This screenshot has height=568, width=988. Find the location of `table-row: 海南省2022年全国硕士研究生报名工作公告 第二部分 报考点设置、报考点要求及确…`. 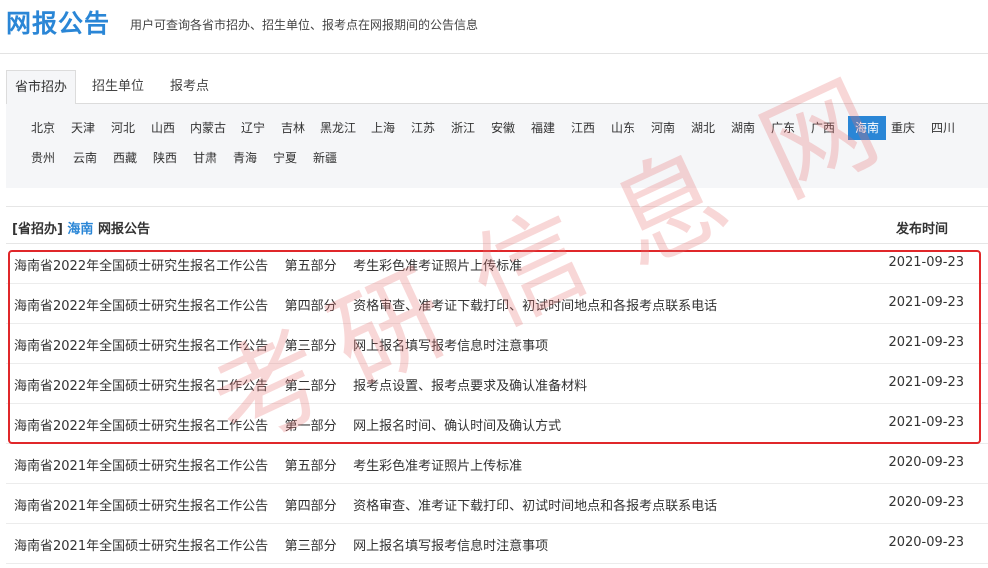

table-row: 海南省2022年全国硕士研究生报名工作公告 第二部分 报考点设置、报考点要求及确… is located at coordinates (497, 384).